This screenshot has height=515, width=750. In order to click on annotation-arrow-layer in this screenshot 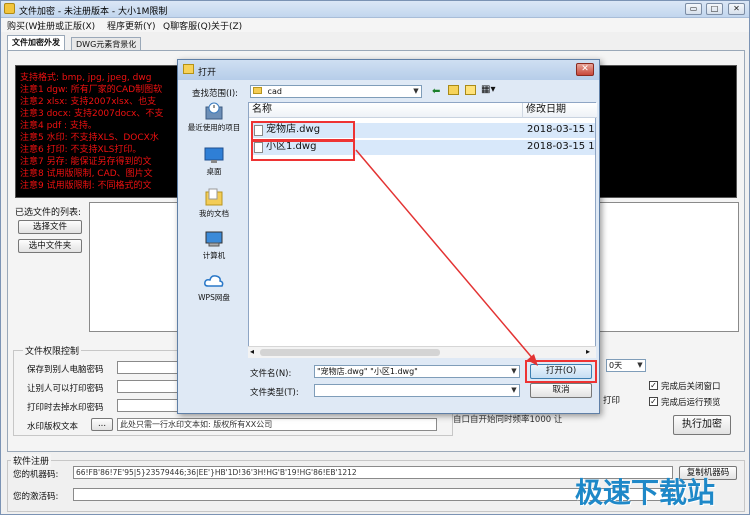, I will do `click(446, 257)`.